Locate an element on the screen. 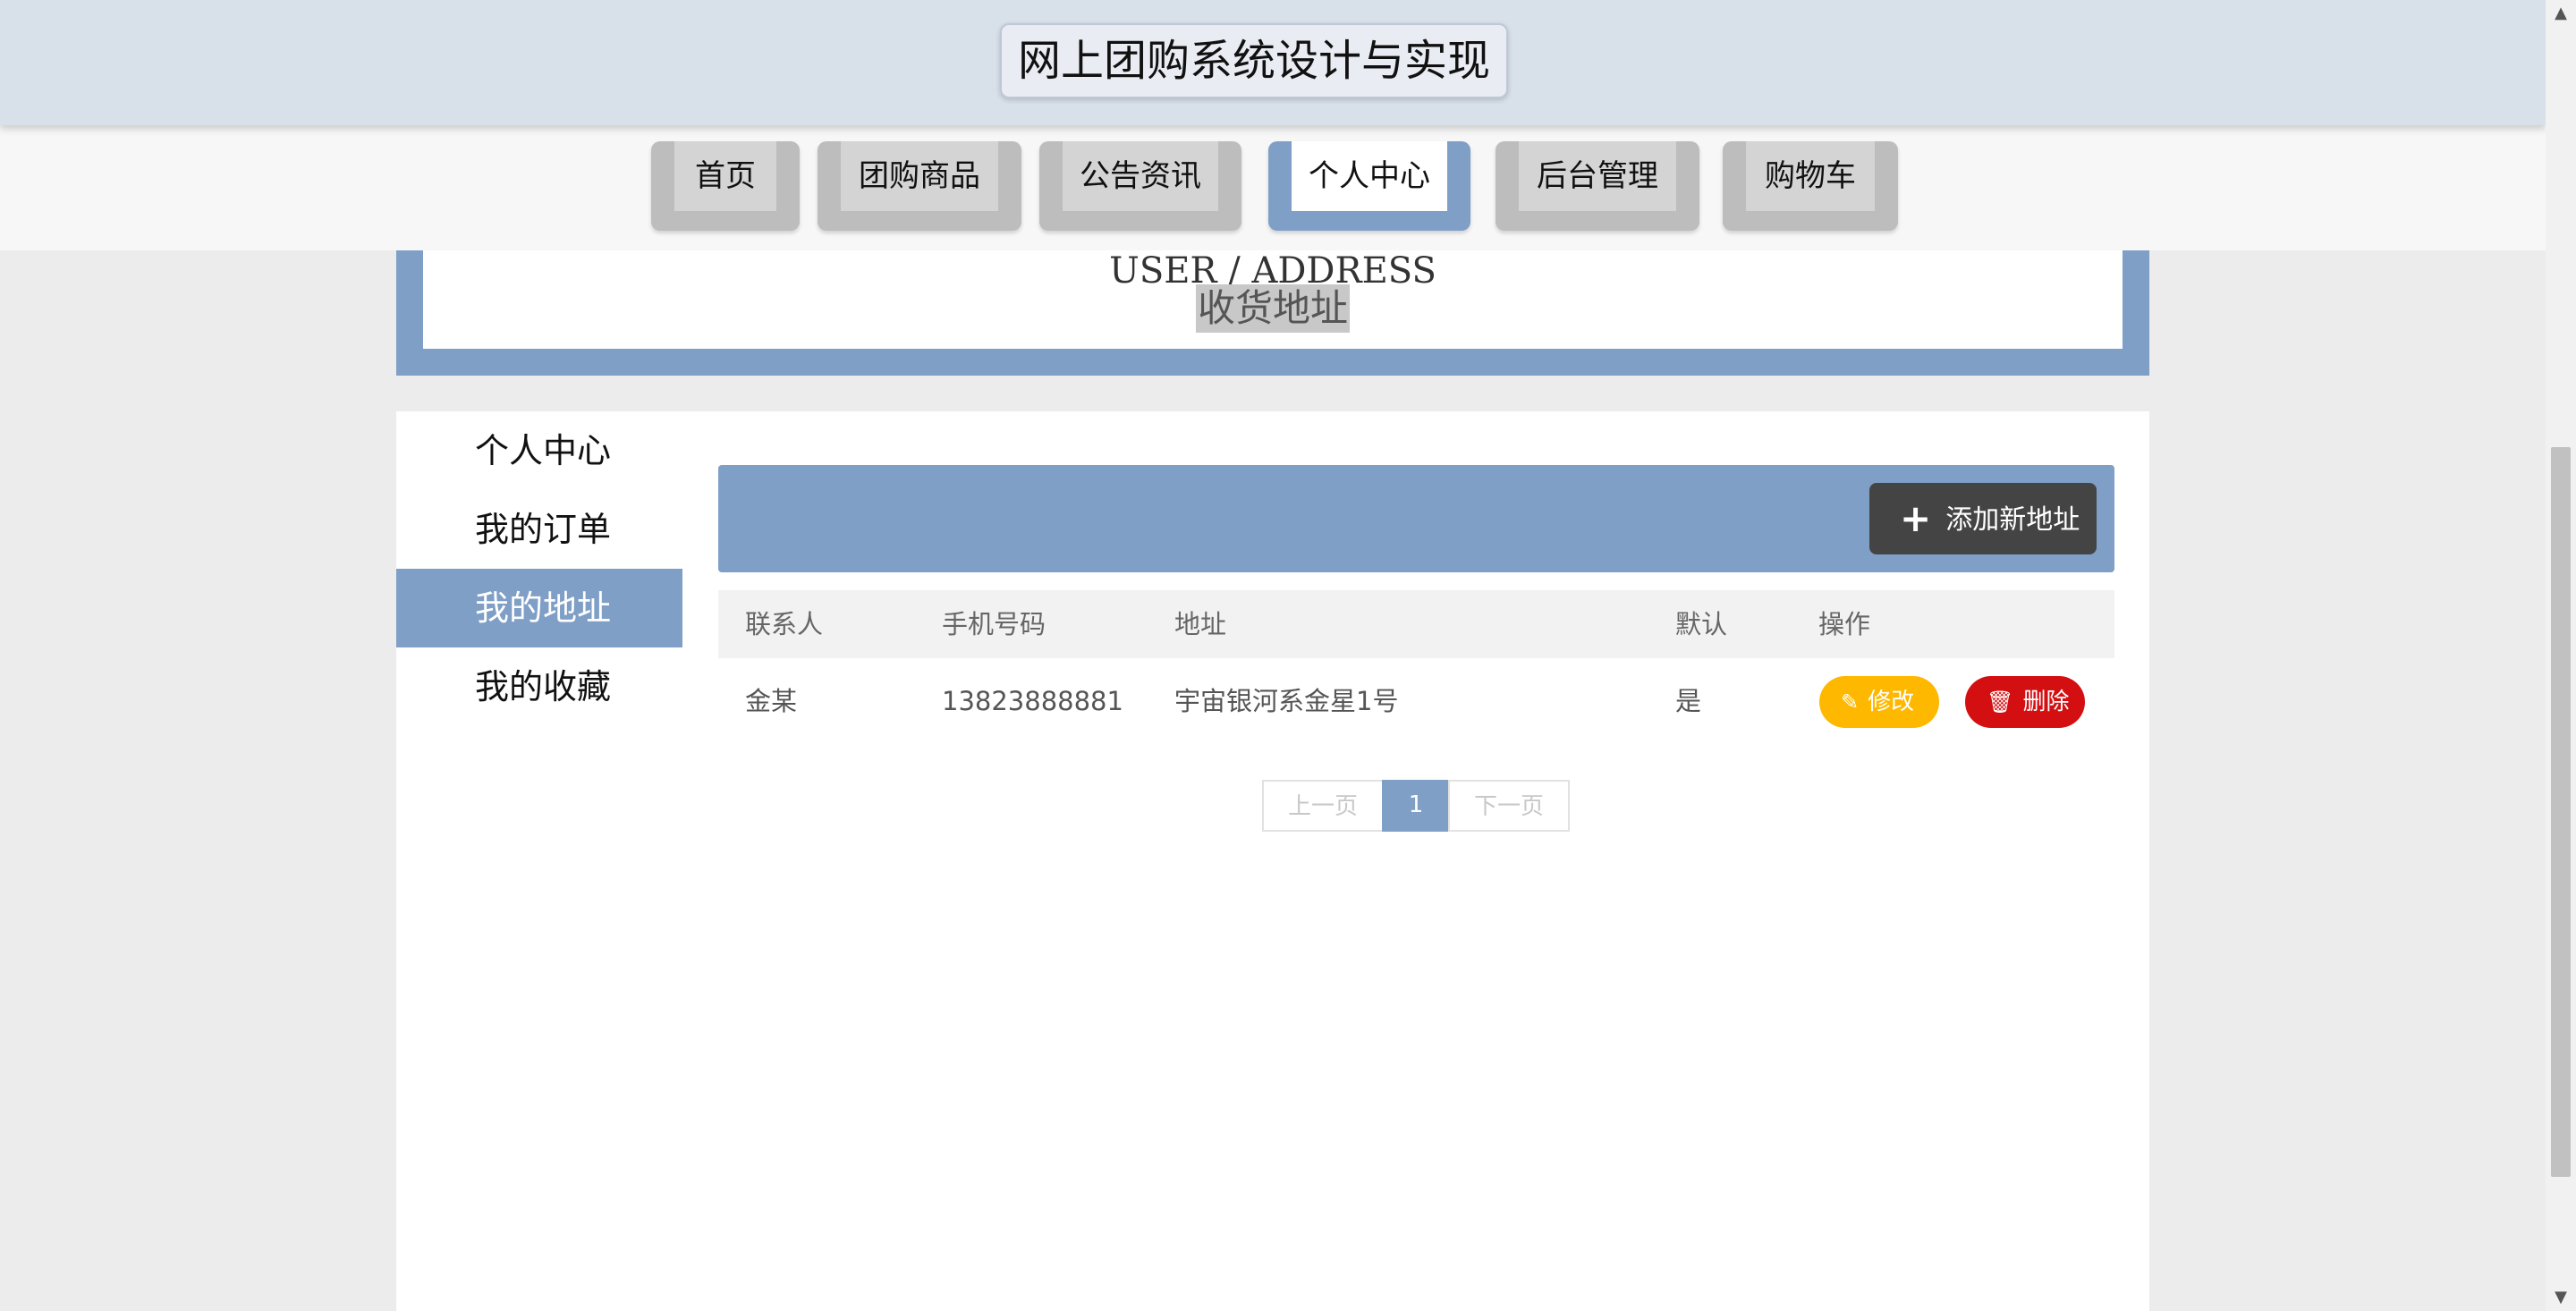 Image resolution: width=2576 pixels, height=1311 pixels. nav-item-cart: 购物车 is located at coordinates (1810, 186).